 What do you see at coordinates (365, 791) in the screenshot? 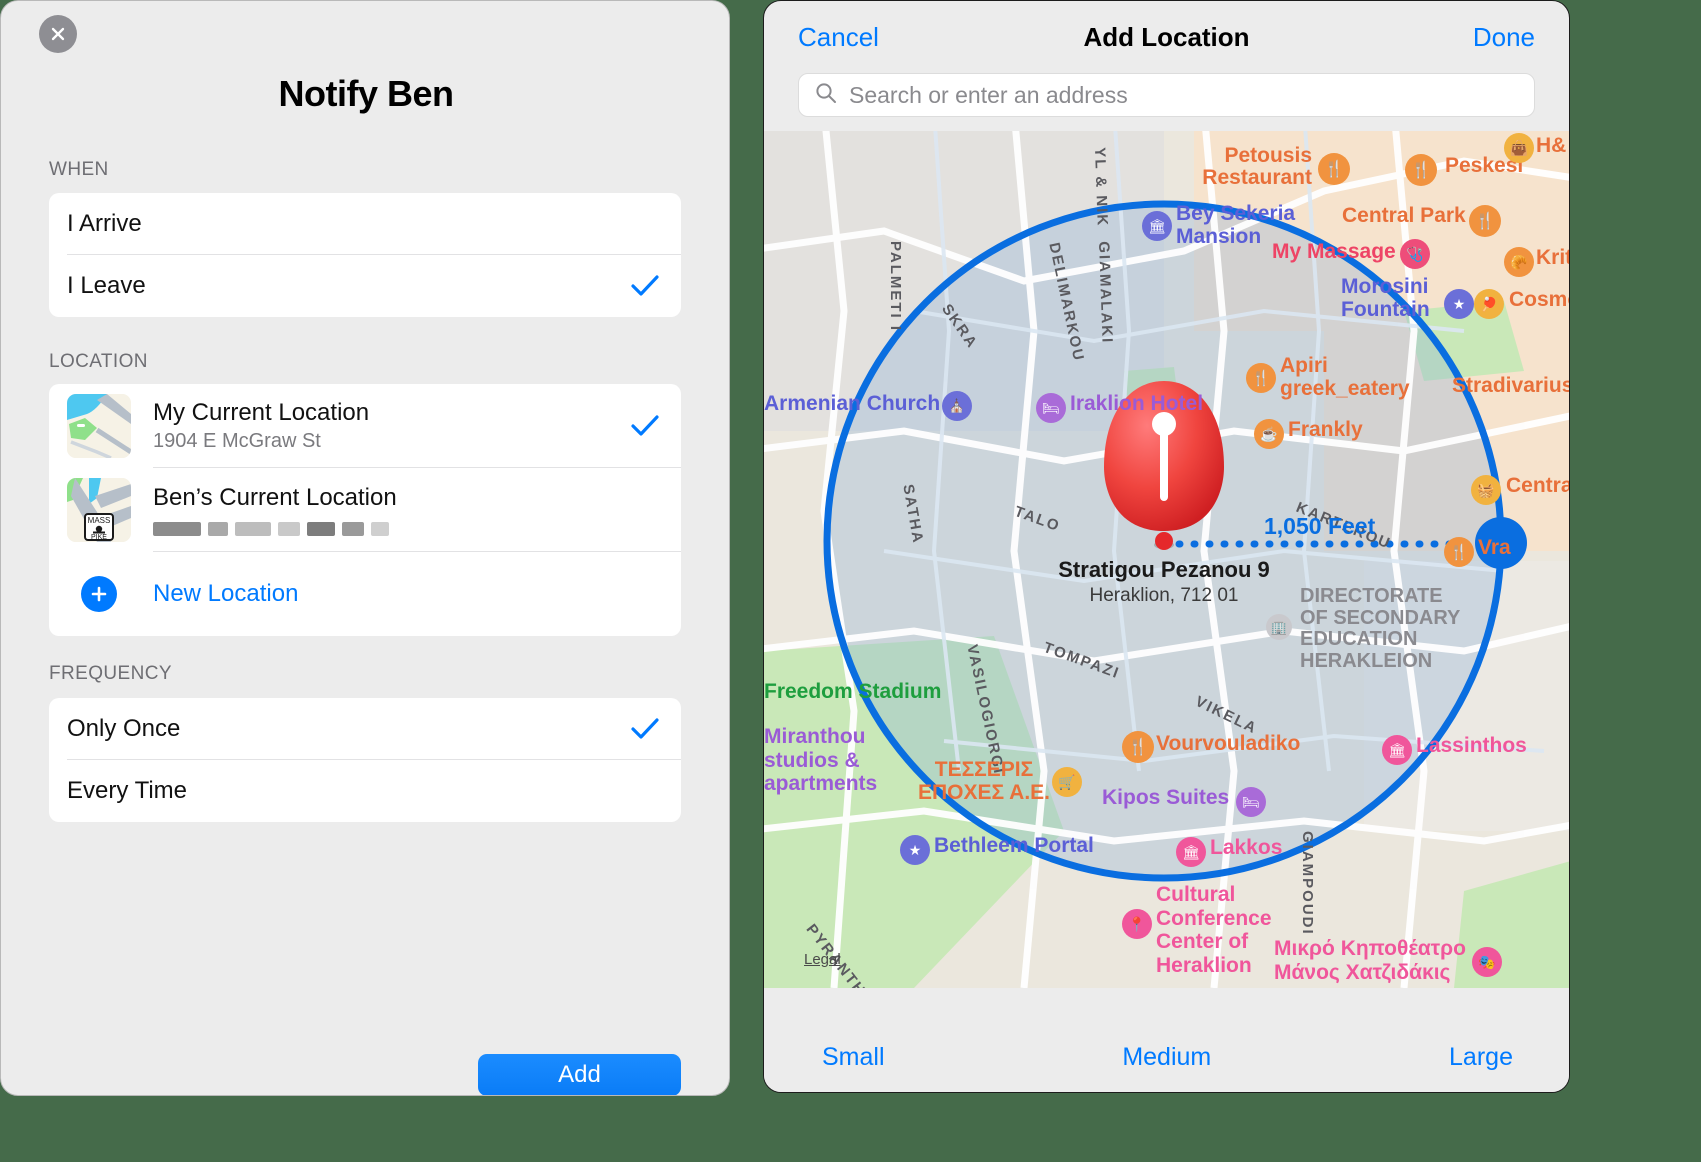
I see `option-every-time: Every Time` at bounding box center [365, 791].